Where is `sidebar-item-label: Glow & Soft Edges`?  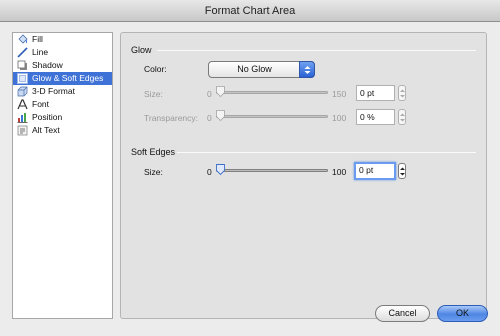 sidebar-item-label: Glow & Soft Edges is located at coordinates (68, 78).